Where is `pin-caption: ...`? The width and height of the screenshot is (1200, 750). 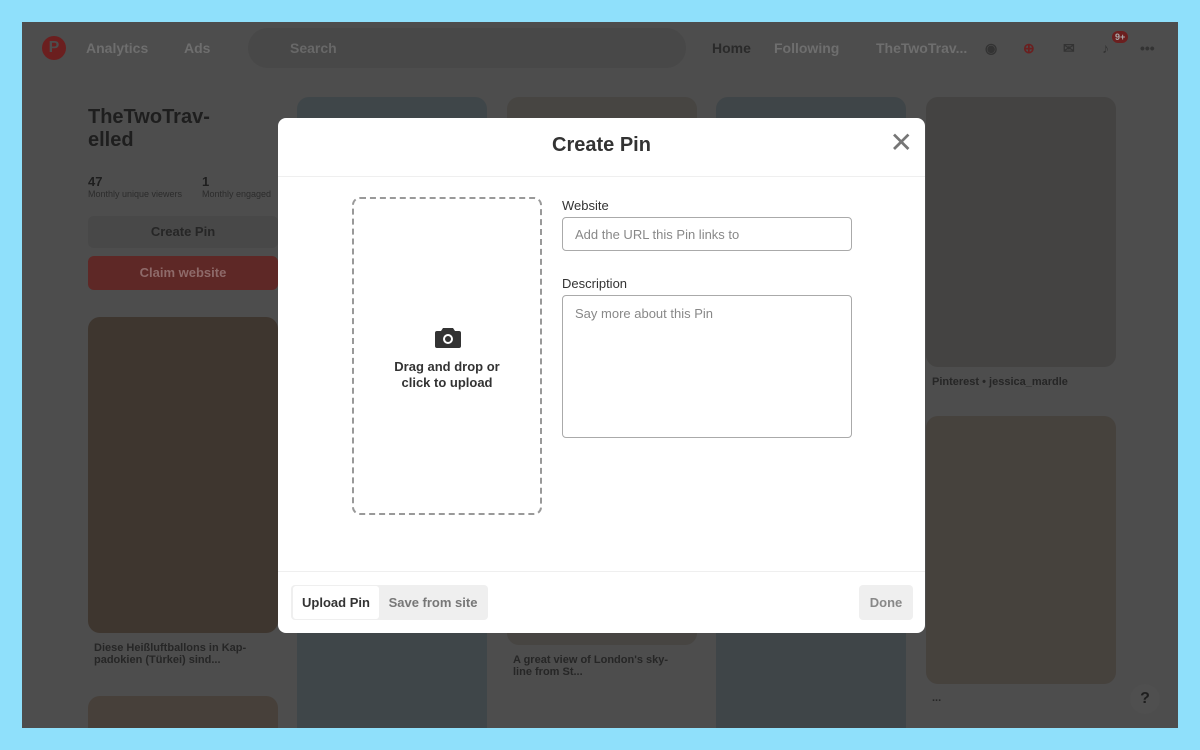
pin-caption: ... is located at coordinates (1012, 698).